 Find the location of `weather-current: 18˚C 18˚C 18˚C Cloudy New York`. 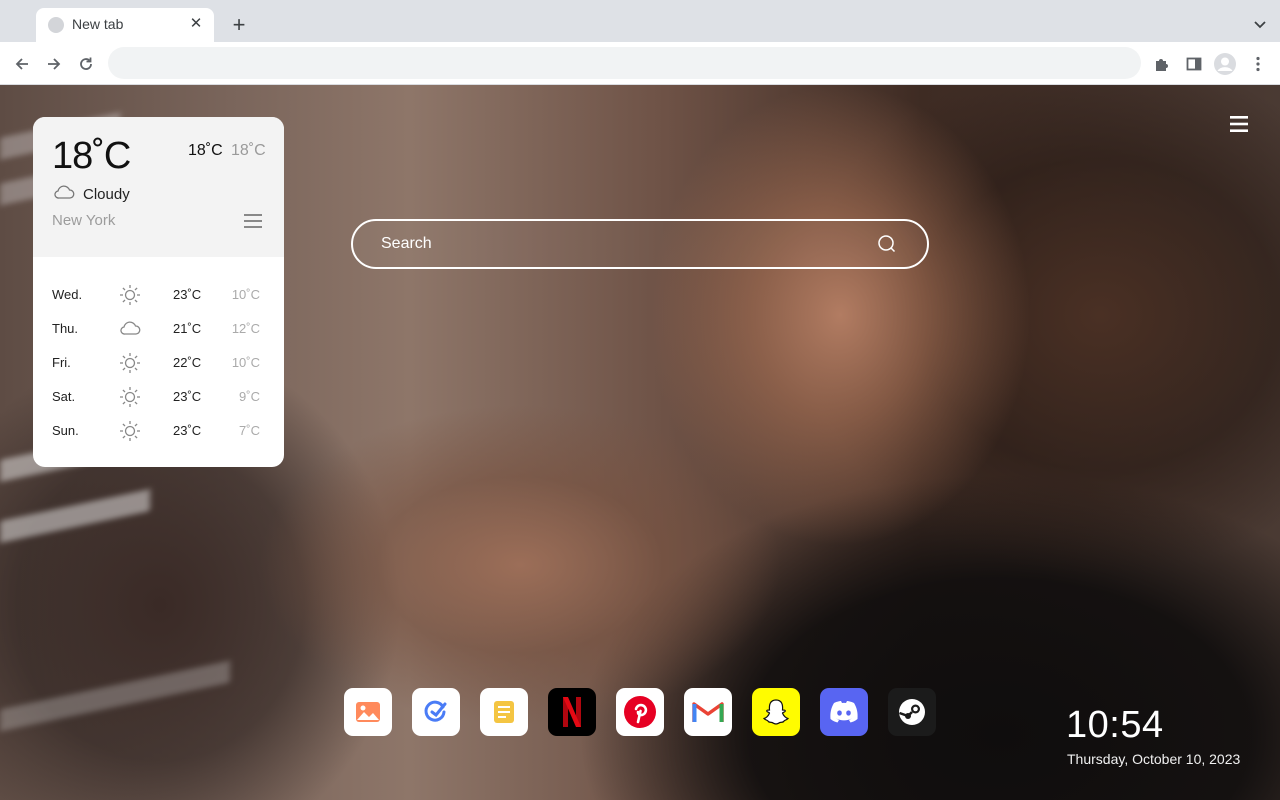

weather-current: 18˚C 18˚C 18˚C Cloudy New York is located at coordinates (158, 187).